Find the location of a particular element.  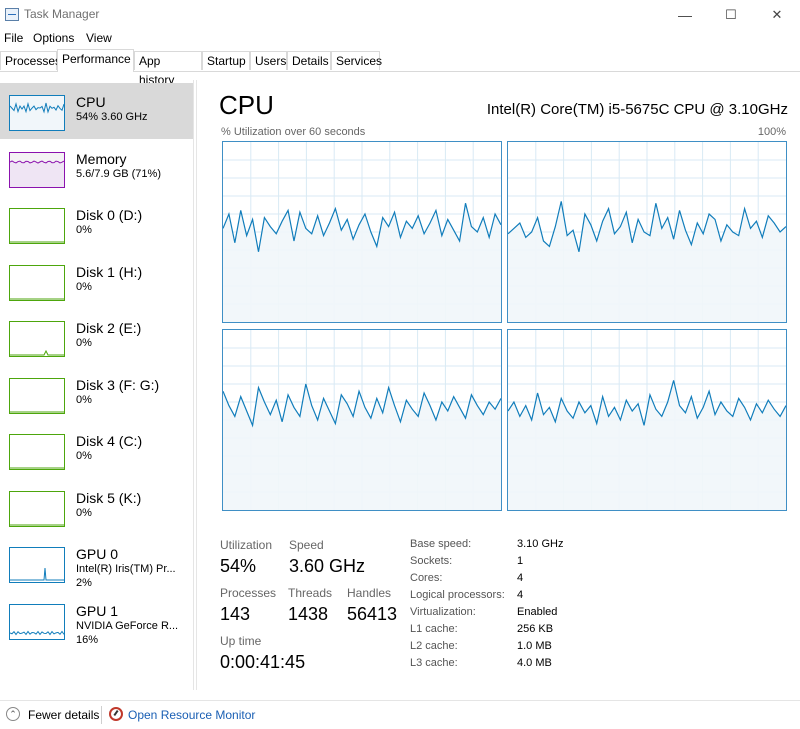

sidebar-item-value-2: 16% is located at coordinates (87, 639).